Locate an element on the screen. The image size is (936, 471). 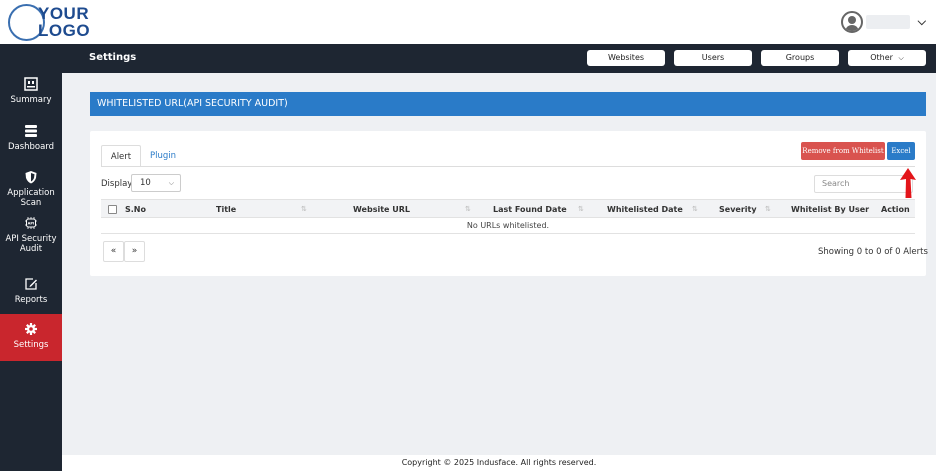
svg-text: API is located at coordinates (31, 224).